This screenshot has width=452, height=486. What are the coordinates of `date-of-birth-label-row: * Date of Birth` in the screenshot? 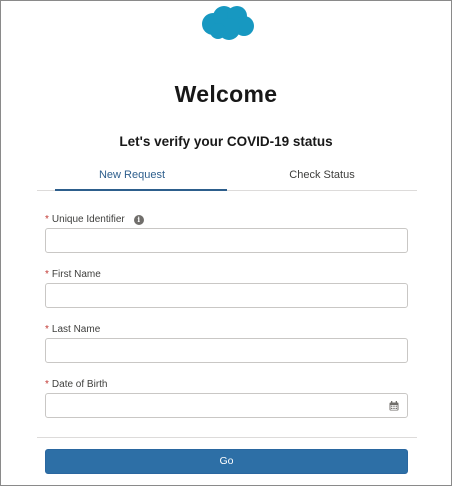 It's located at (76, 384).